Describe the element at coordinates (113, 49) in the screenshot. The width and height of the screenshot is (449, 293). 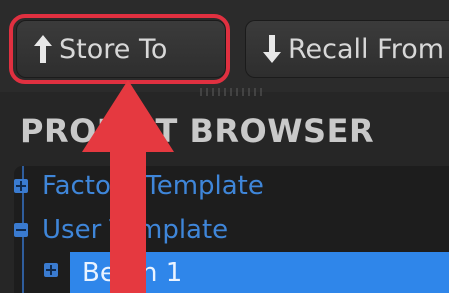
I see `store-to-label: Store To` at that location.